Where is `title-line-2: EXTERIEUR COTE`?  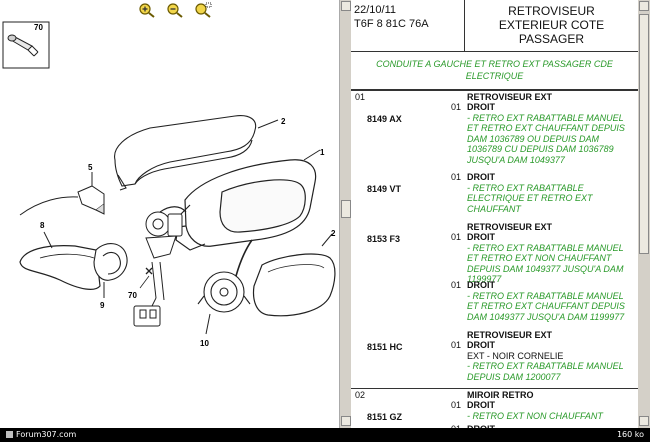
title-line-2: EXTERIEUR COTE is located at coordinates (551, 25).